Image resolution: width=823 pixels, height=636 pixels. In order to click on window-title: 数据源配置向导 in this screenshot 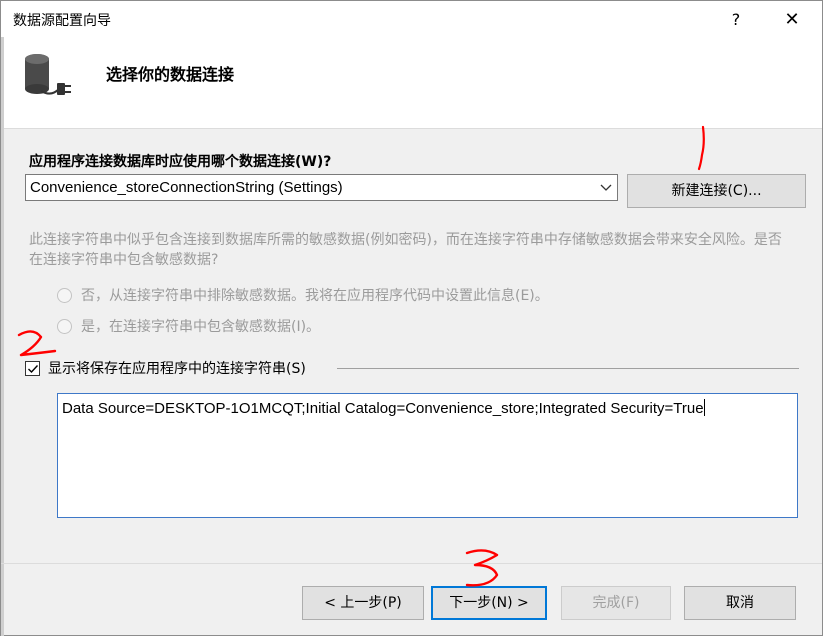, I will do `click(62, 21)`.